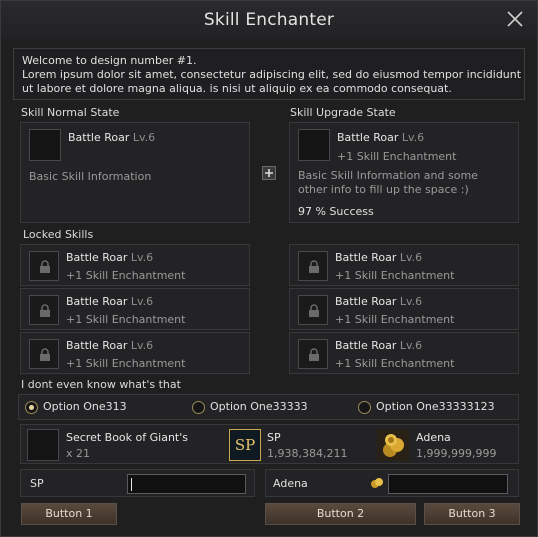 The image size is (538, 537). I want to click on title-bar: Skill Enchanter, so click(269, 20).